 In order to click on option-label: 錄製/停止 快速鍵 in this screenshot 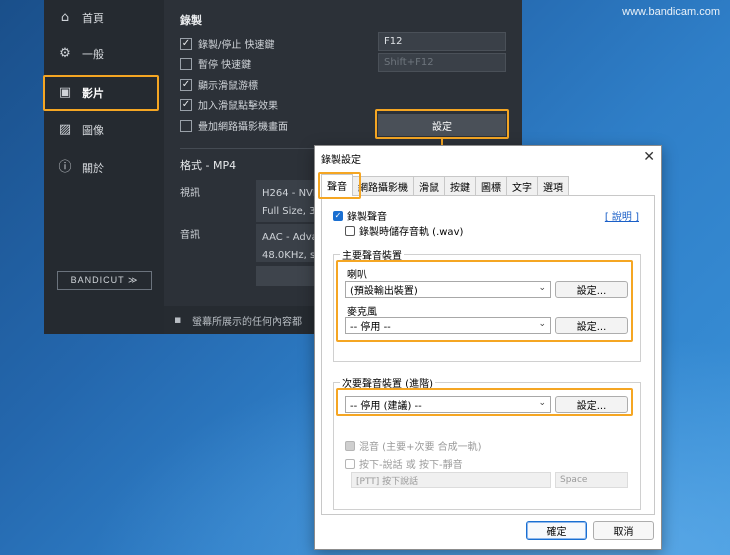, I will do `click(236, 45)`.